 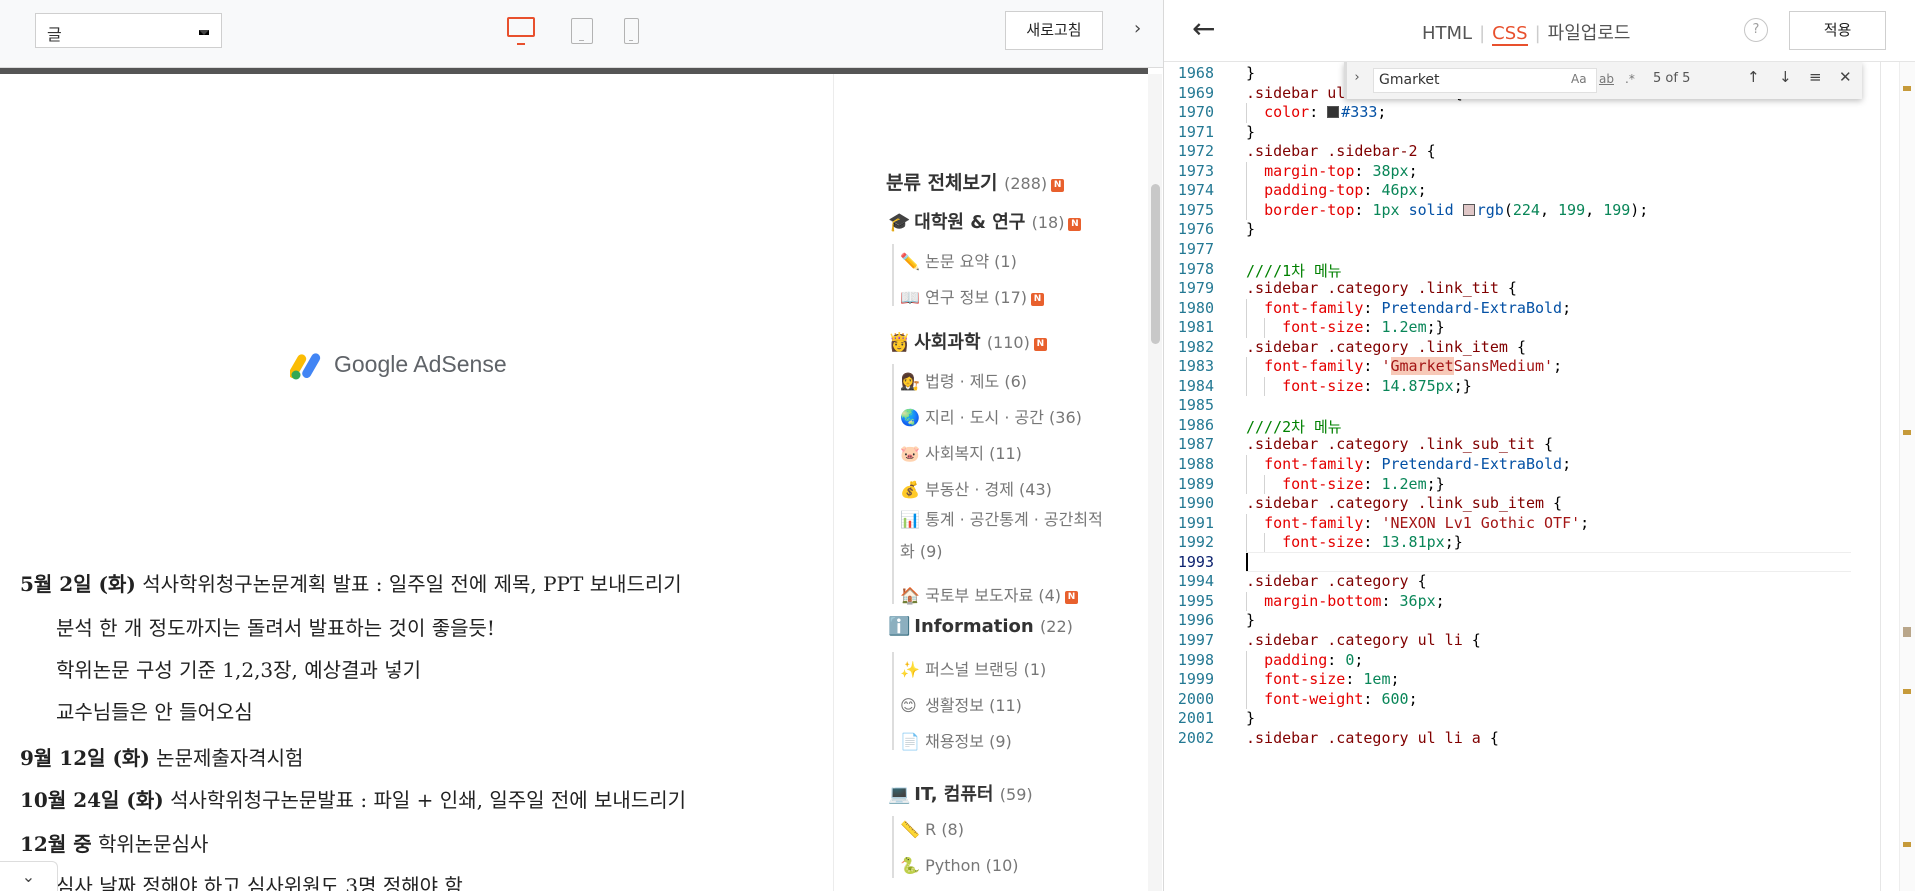 What do you see at coordinates (958, 260) in the screenshot?
I see `subcategory-item: ✏️ 논문 요약 (1)` at bounding box center [958, 260].